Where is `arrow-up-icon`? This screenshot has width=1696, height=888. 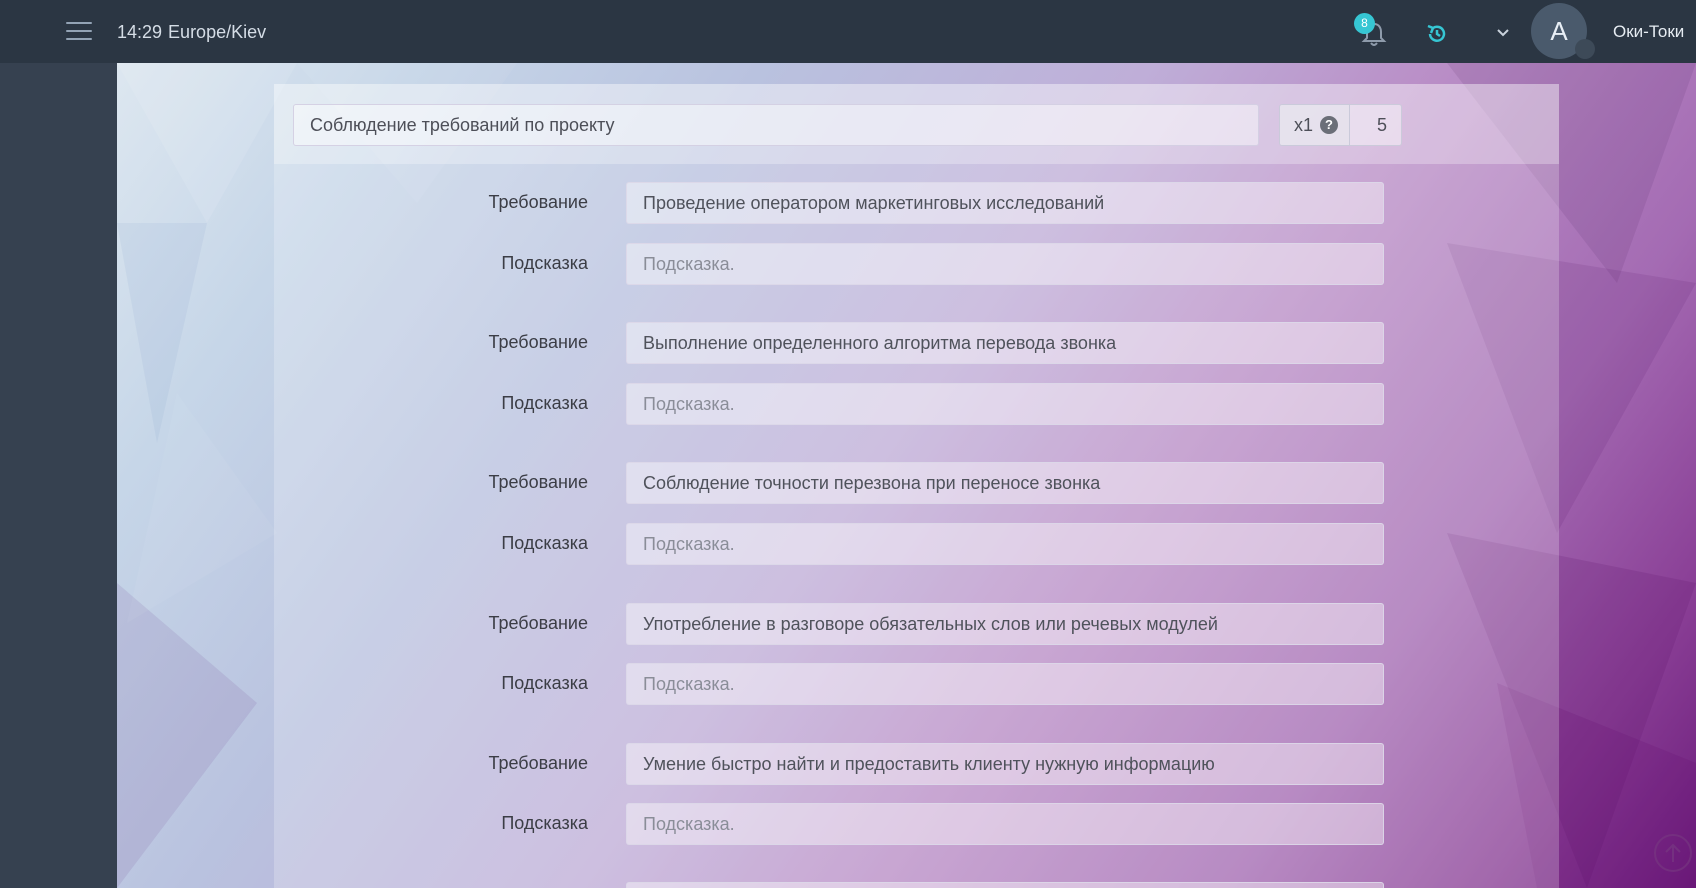
arrow-up-icon is located at coordinates (1673, 852).